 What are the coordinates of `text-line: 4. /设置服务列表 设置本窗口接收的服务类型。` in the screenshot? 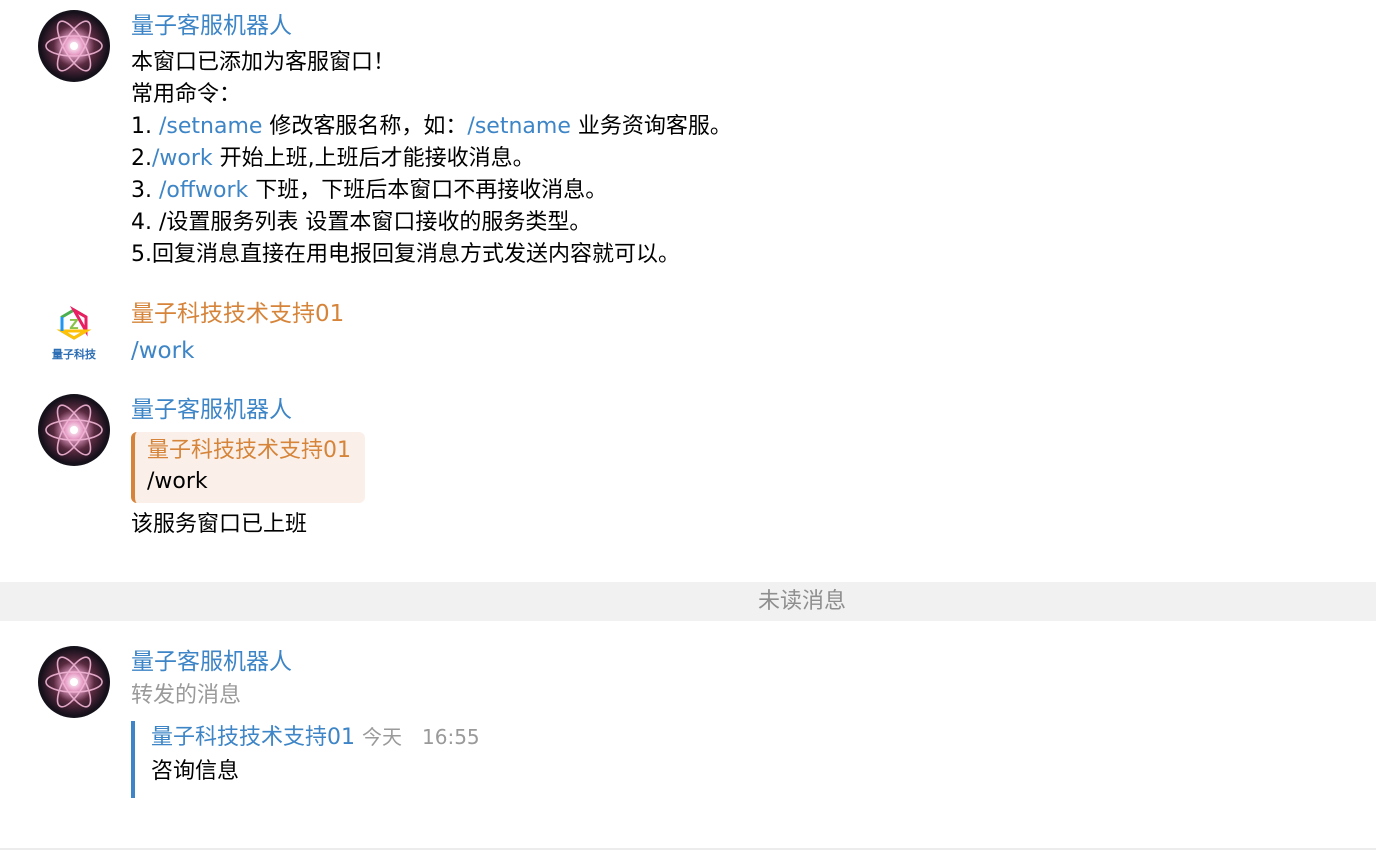 It's located at (361, 222).